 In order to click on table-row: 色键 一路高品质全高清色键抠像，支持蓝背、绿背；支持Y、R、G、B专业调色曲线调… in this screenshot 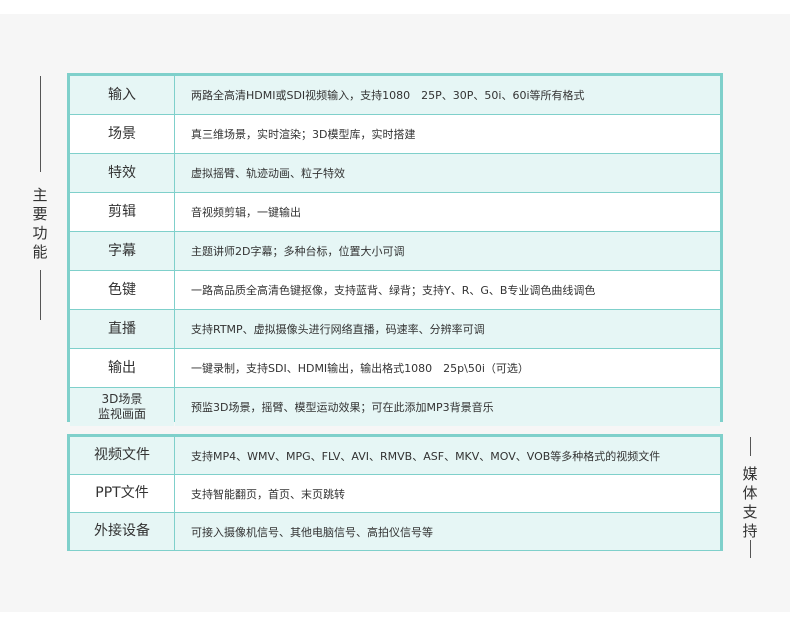, I will do `click(395, 290)`.